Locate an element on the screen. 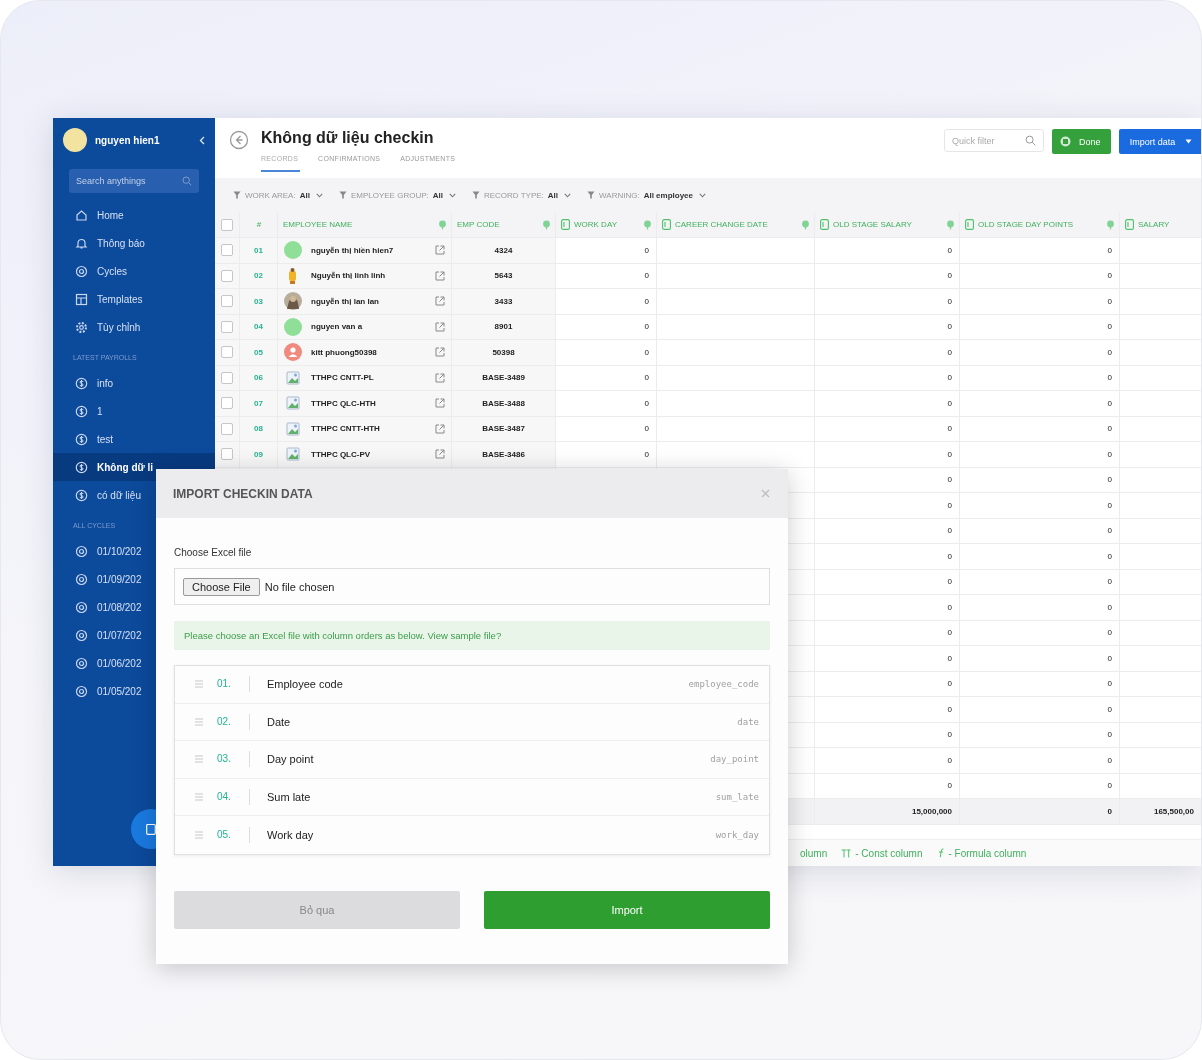 The width and height of the screenshot is (1202, 1060). dollar-icon is located at coordinates (81, 411).